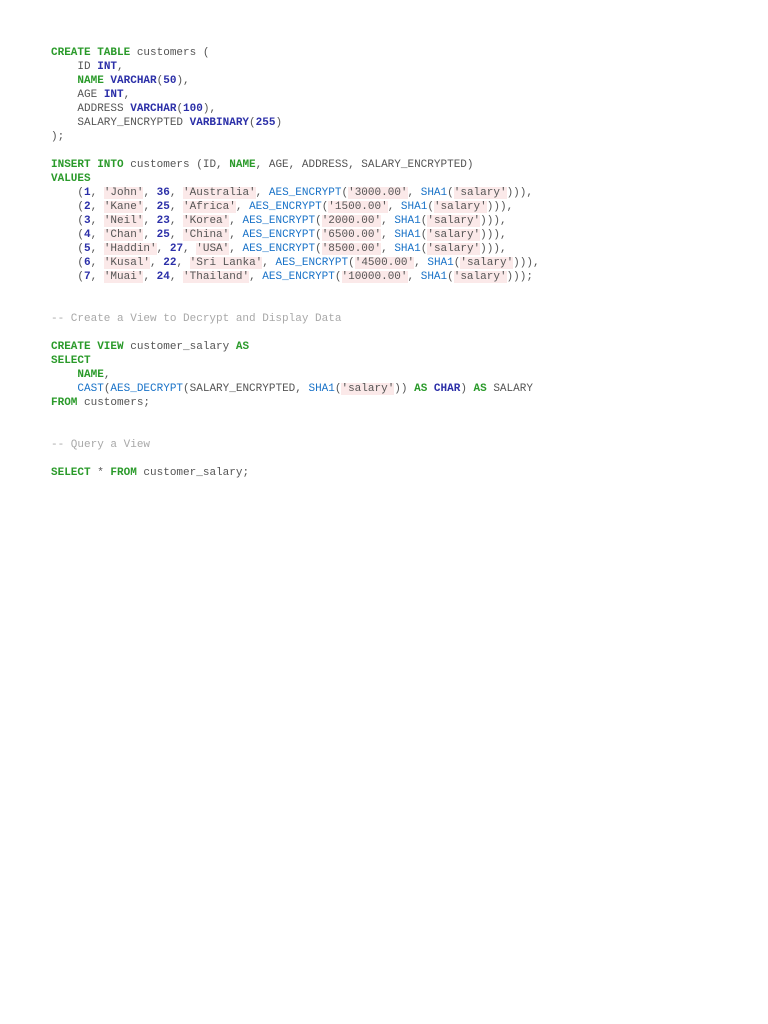 The width and height of the screenshot is (768, 1024). What do you see at coordinates (358, 207) in the screenshot?
I see `string-literal: '1500.00'` at bounding box center [358, 207].